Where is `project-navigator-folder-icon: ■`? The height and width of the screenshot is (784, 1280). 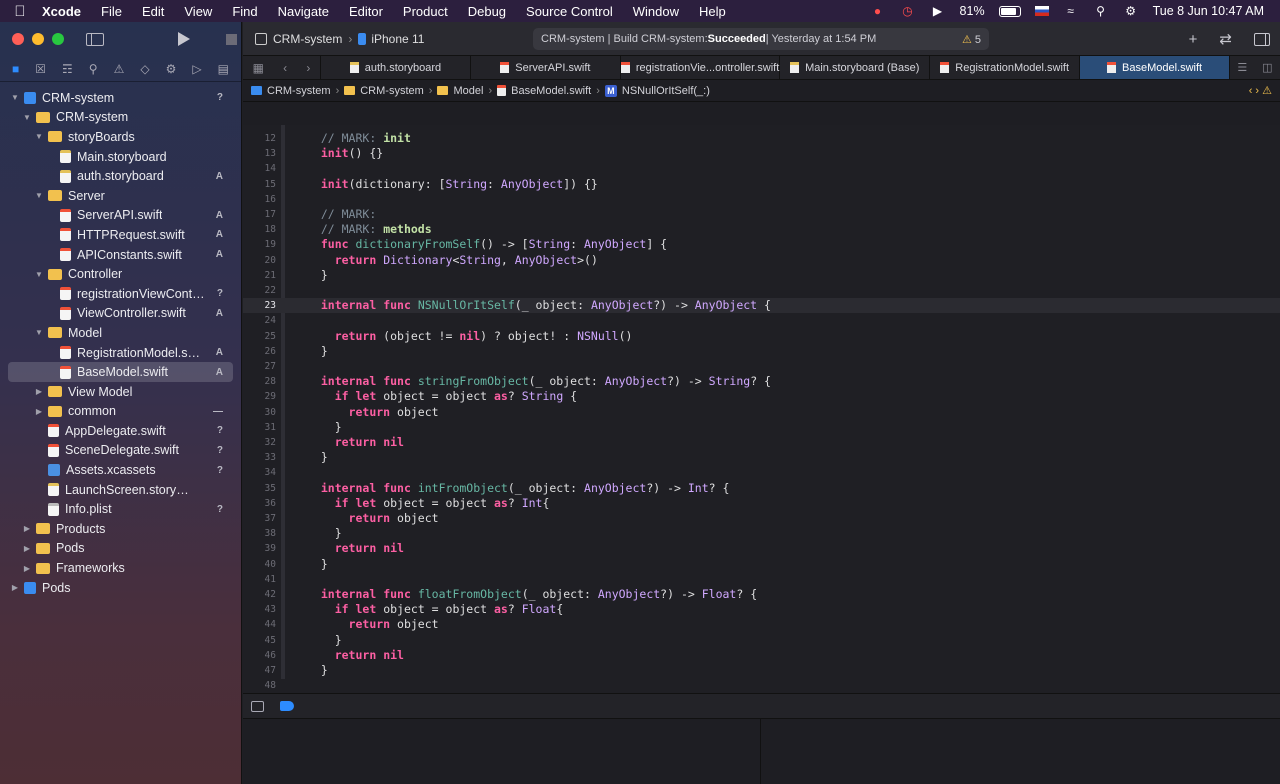
project-navigator-folder-icon: ■ is located at coordinates (15, 69).